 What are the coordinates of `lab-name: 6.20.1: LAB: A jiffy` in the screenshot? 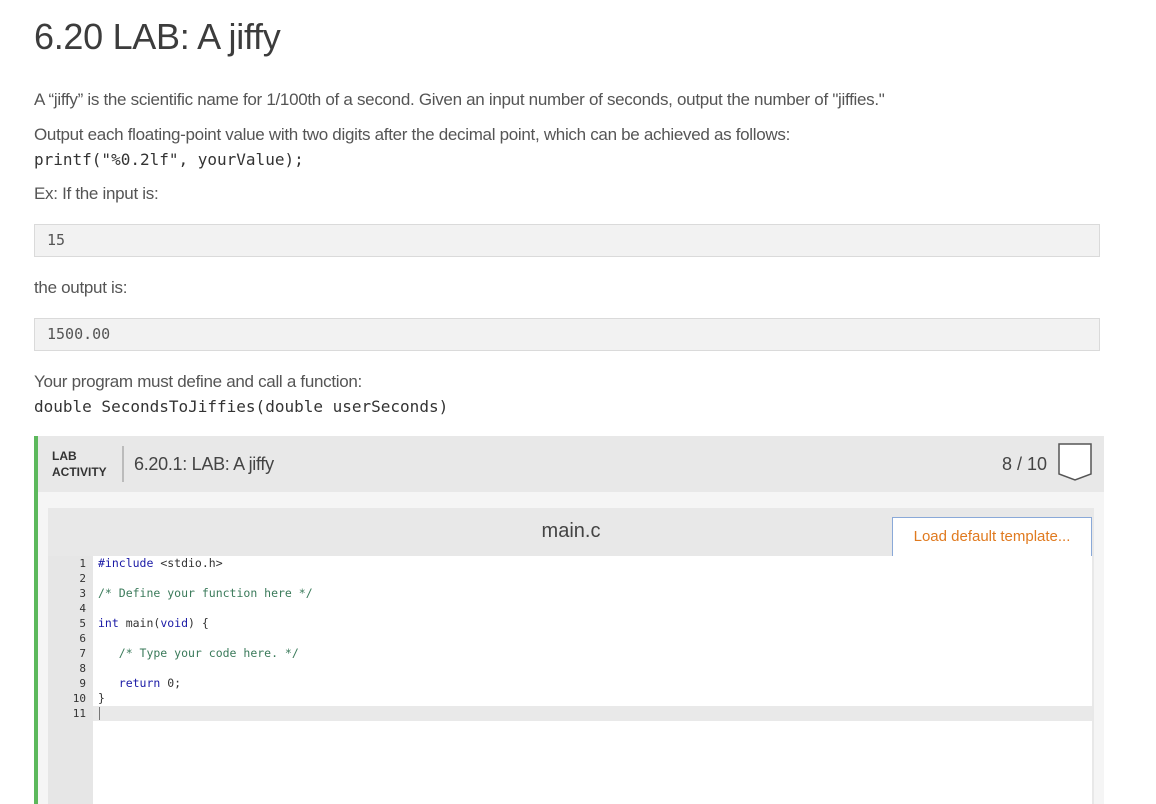 It's located at (204, 464).